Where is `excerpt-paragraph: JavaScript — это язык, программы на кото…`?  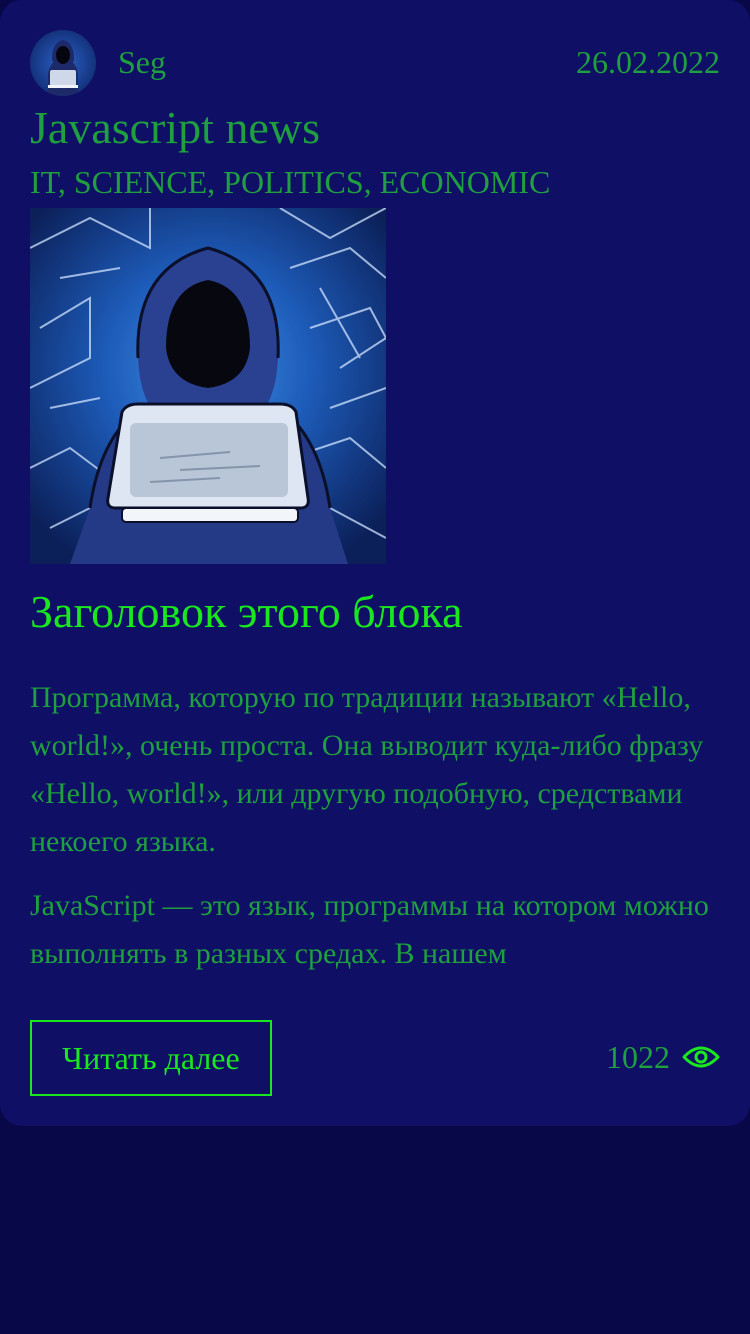
excerpt-paragraph: JavaScript — это язык, программы на кото… is located at coordinates (369, 929).